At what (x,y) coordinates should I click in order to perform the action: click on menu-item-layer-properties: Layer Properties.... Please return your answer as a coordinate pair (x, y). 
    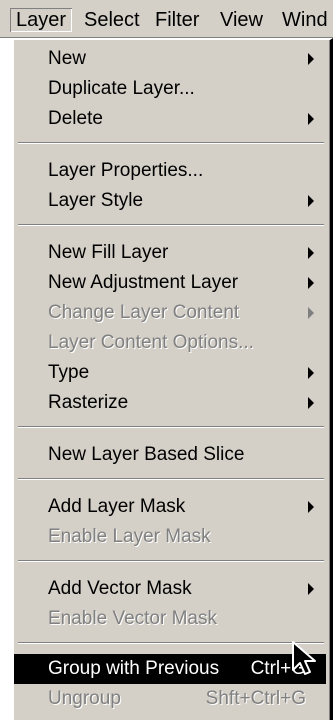
    Looking at the image, I should click on (170, 171).